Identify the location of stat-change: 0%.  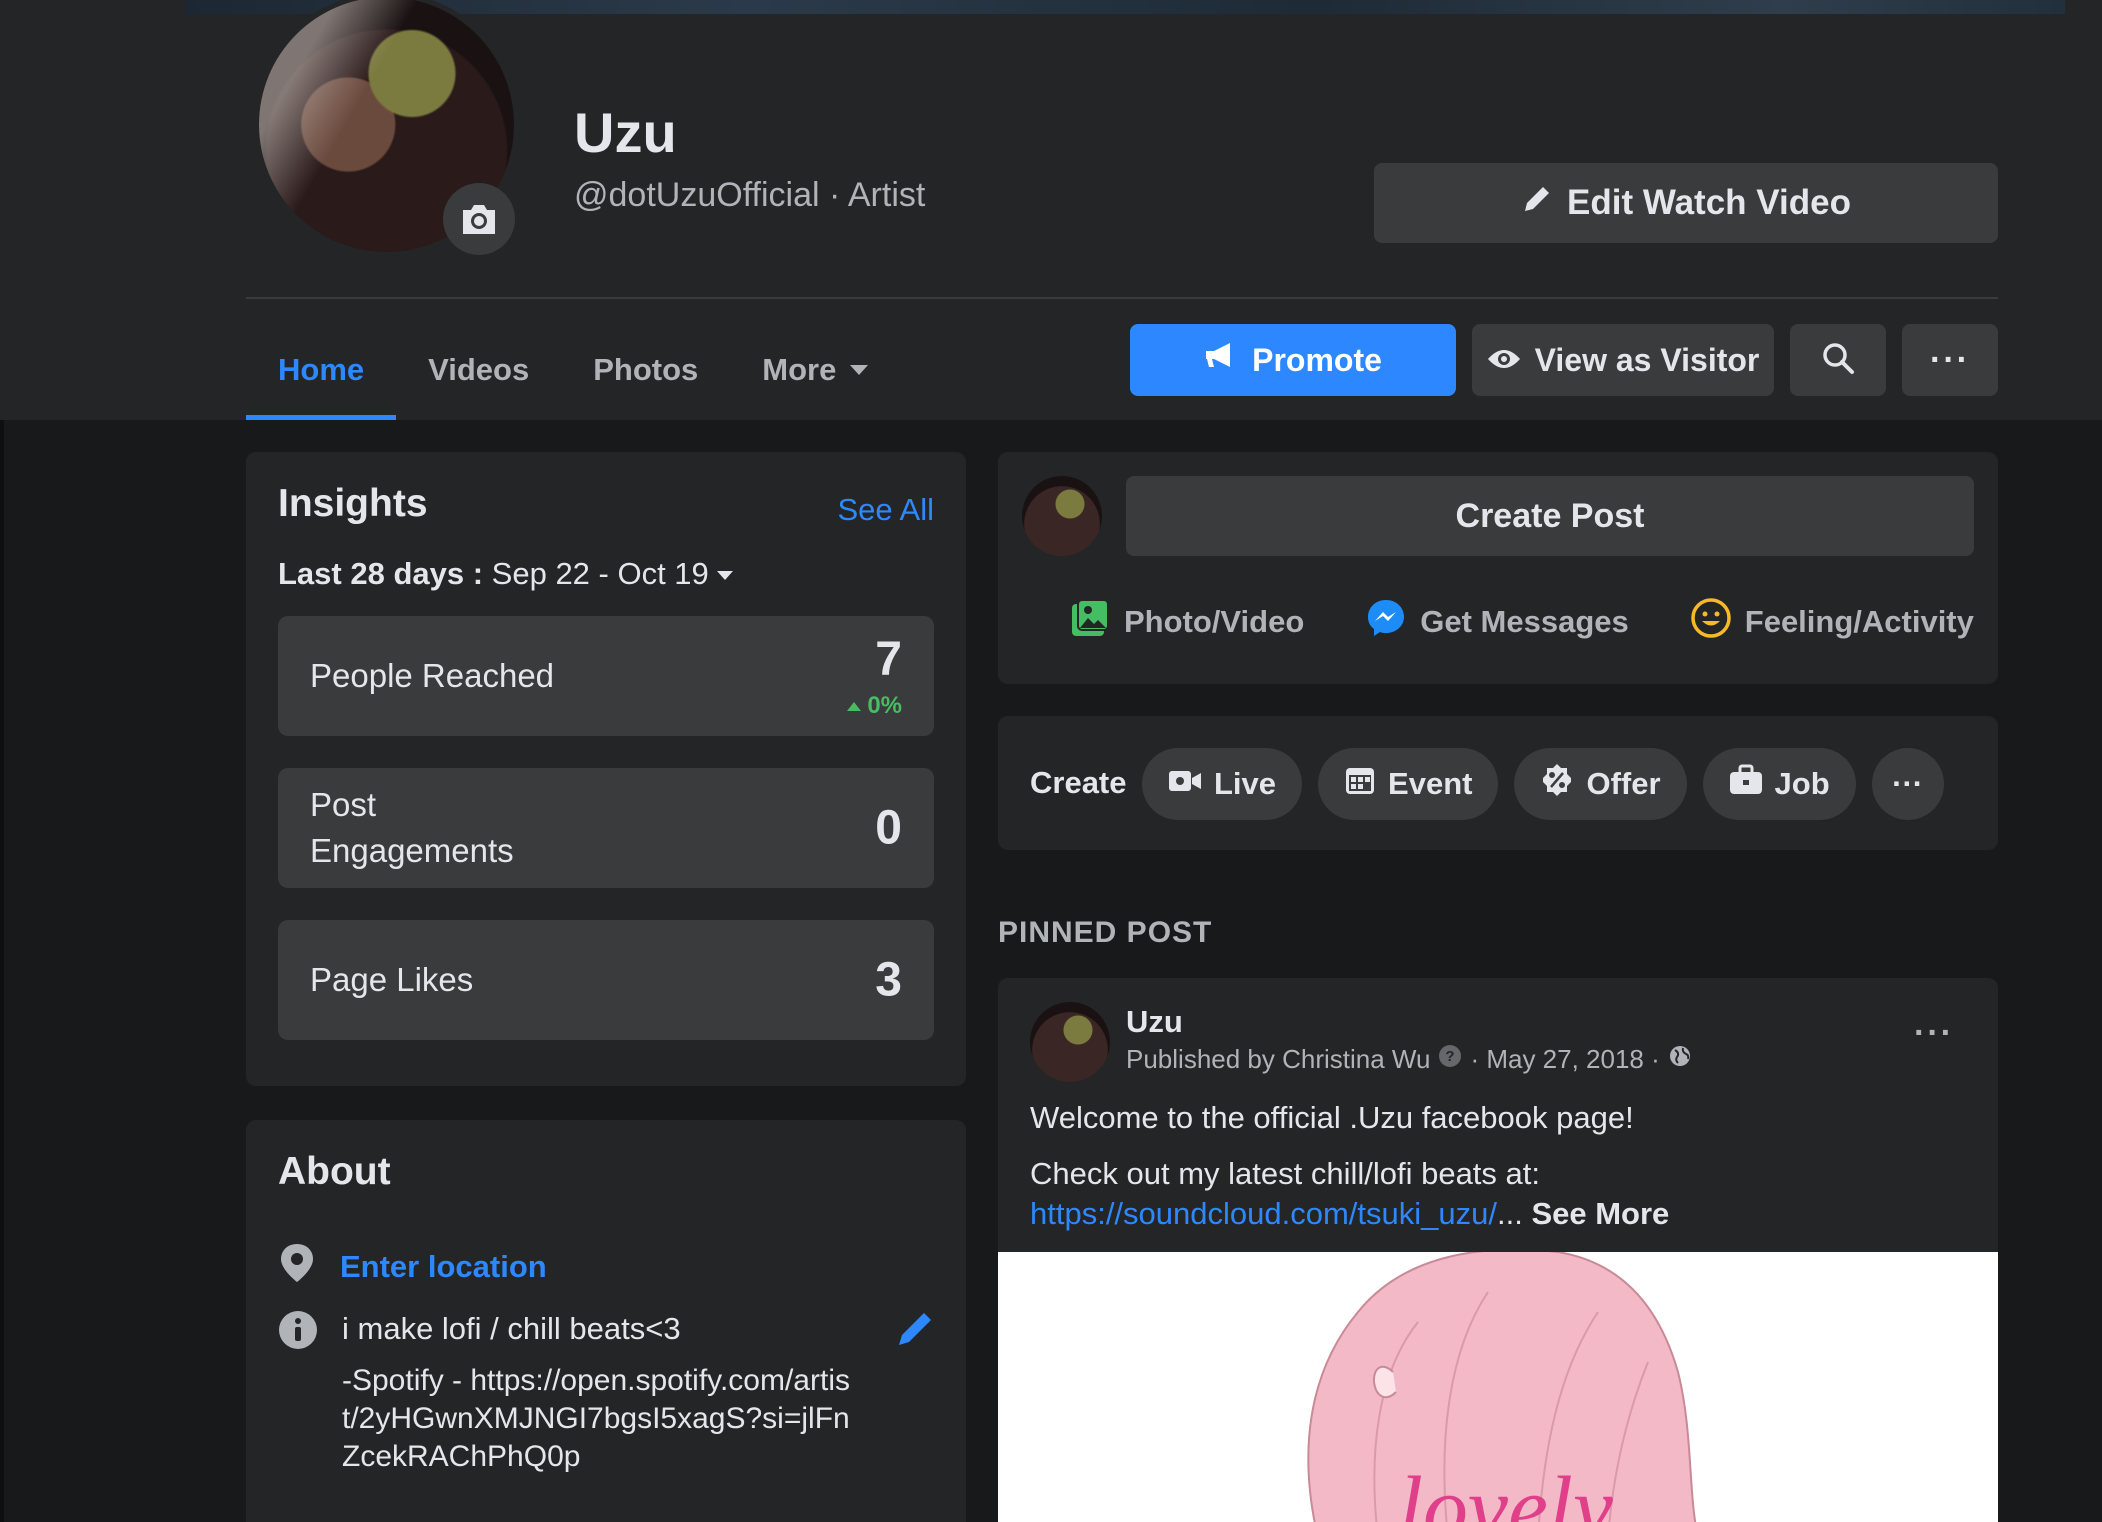
(874, 706).